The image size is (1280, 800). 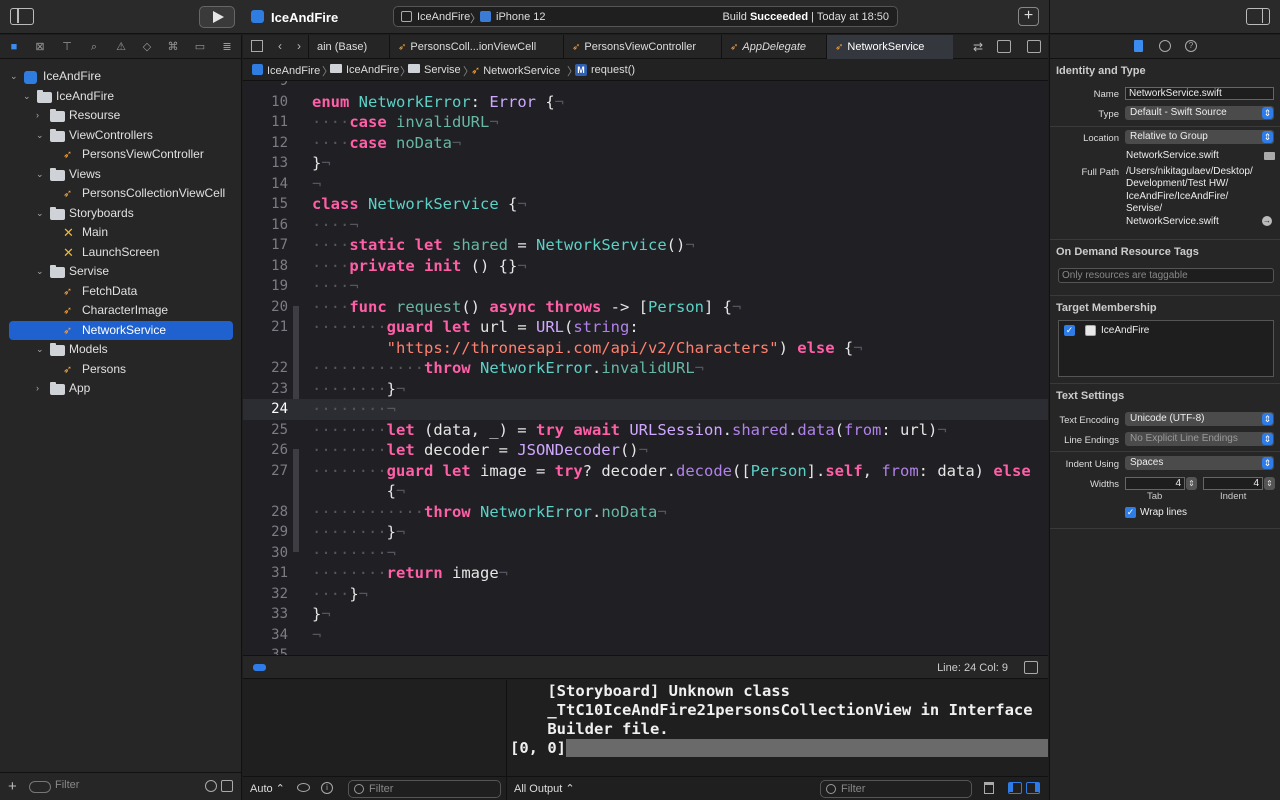 What do you see at coordinates (1258, 16) in the screenshot?
I see `inspector-toggle-icon` at bounding box center [1258, 16].